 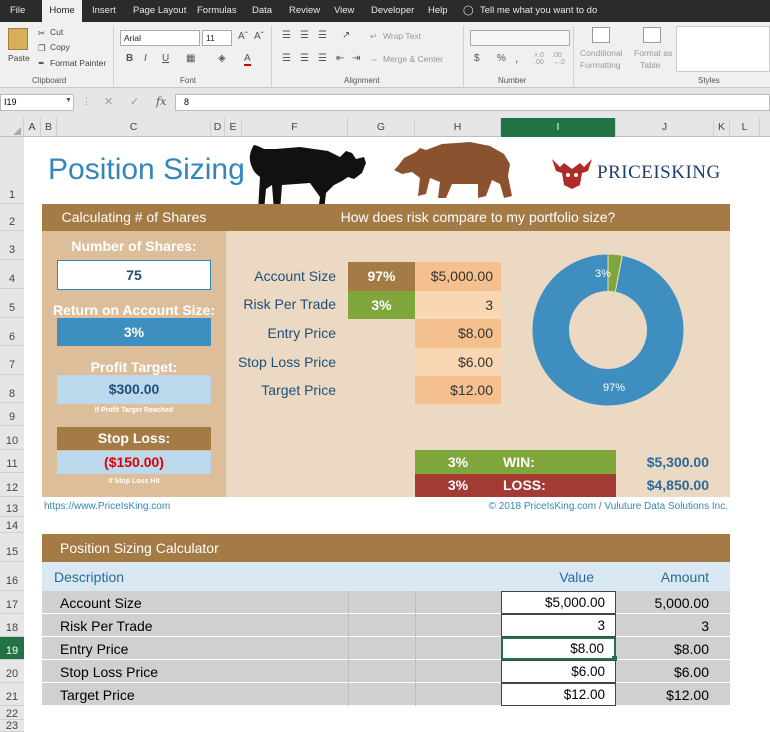 I want to click on account-size-pct: 97%, so click(x=381, y=276).